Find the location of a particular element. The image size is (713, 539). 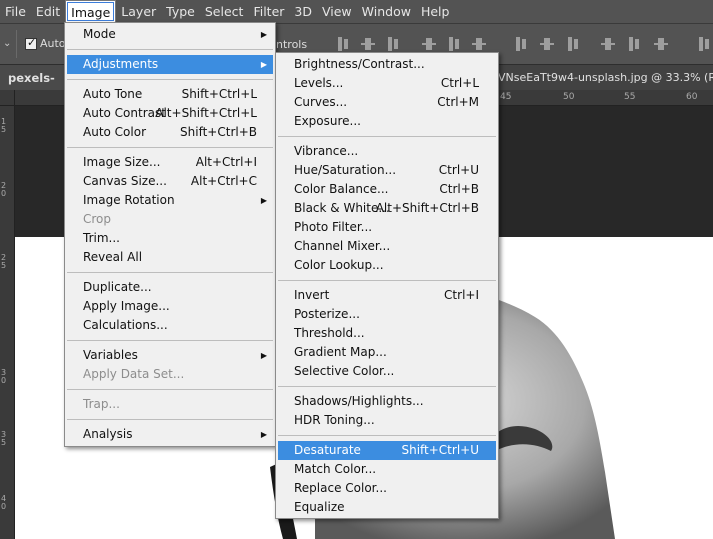

image-menu-item-variables: Variables ▶ is located at coordinates (170, 355).